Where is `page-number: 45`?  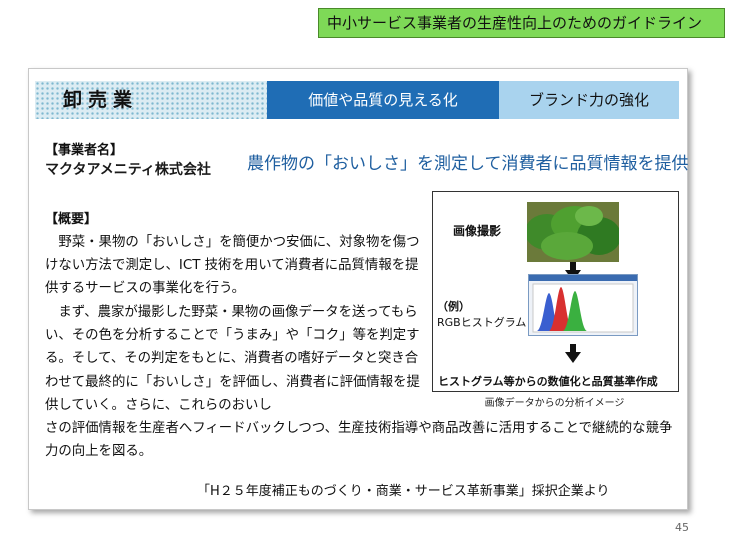 page-number: 45 is located at coordinates (682, 527).